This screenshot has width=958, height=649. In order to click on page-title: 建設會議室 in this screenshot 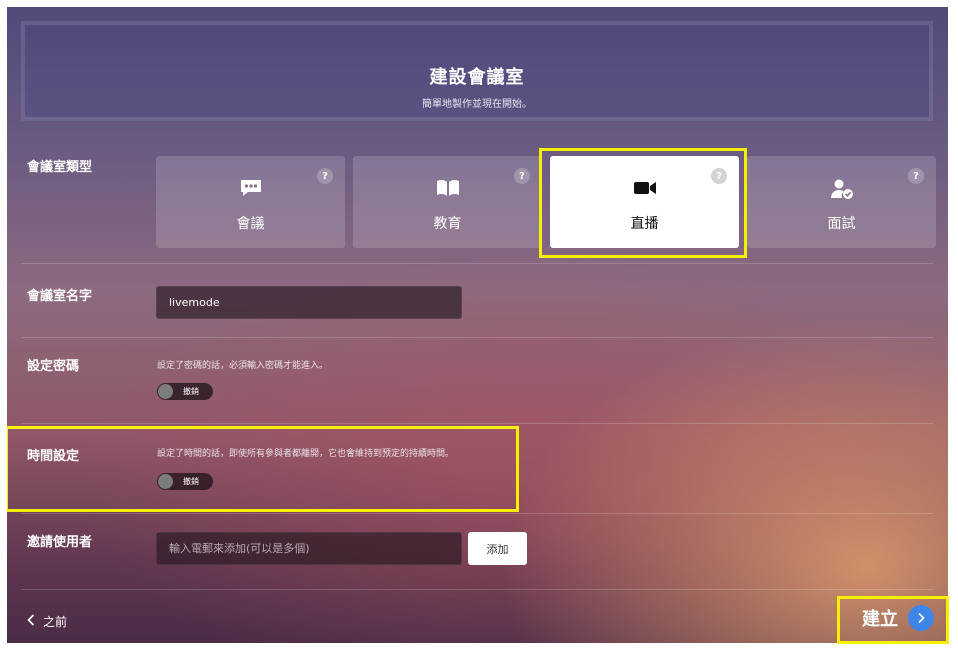, I will do `click(477, 77)`.